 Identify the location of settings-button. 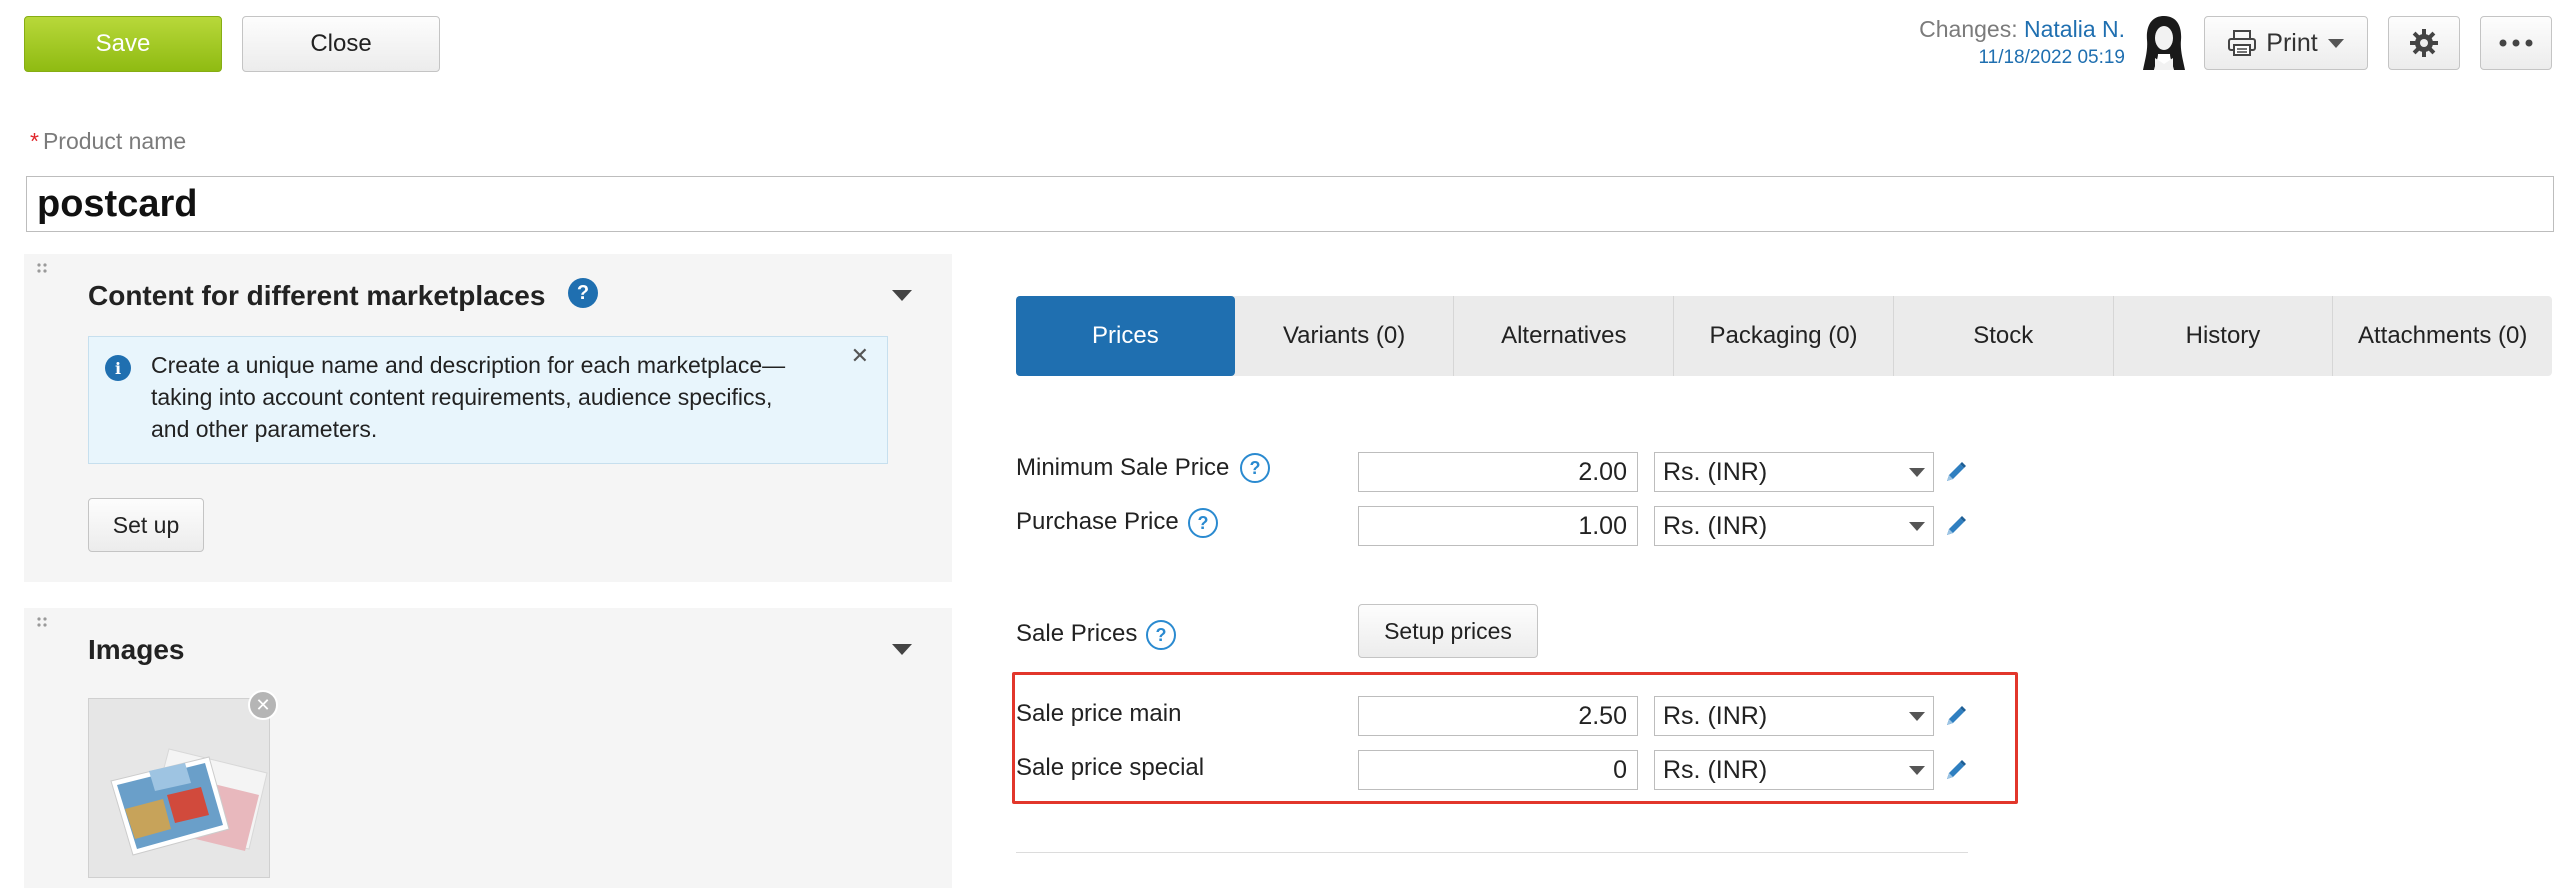
(2424, 43).